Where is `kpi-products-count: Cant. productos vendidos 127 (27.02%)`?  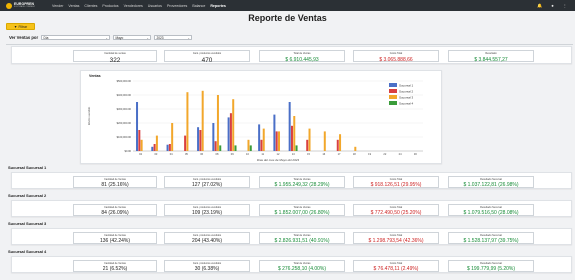 kpi-products-count: Cant. productos vendidos 127 (27.02%) is located at coordinates (207, 182).